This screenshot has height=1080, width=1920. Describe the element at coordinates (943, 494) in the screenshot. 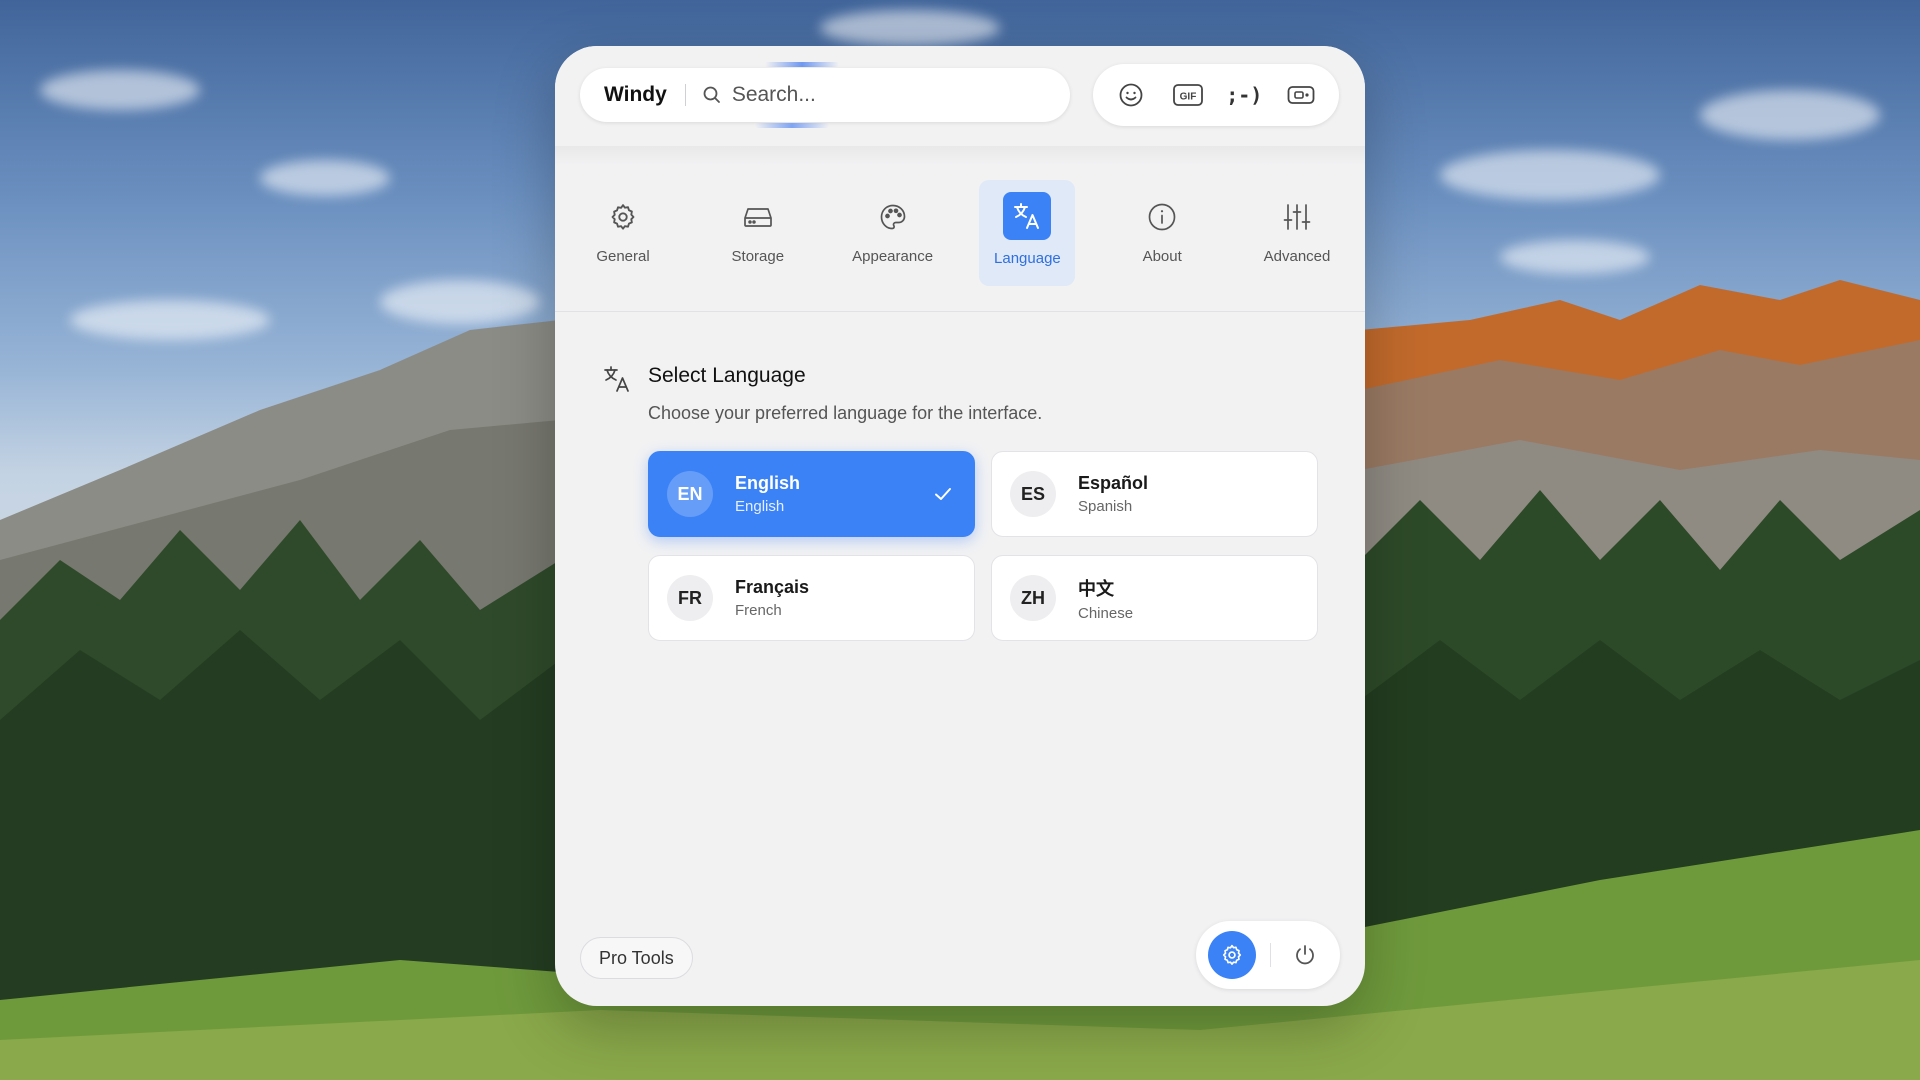

I see `check-icon` at that location.